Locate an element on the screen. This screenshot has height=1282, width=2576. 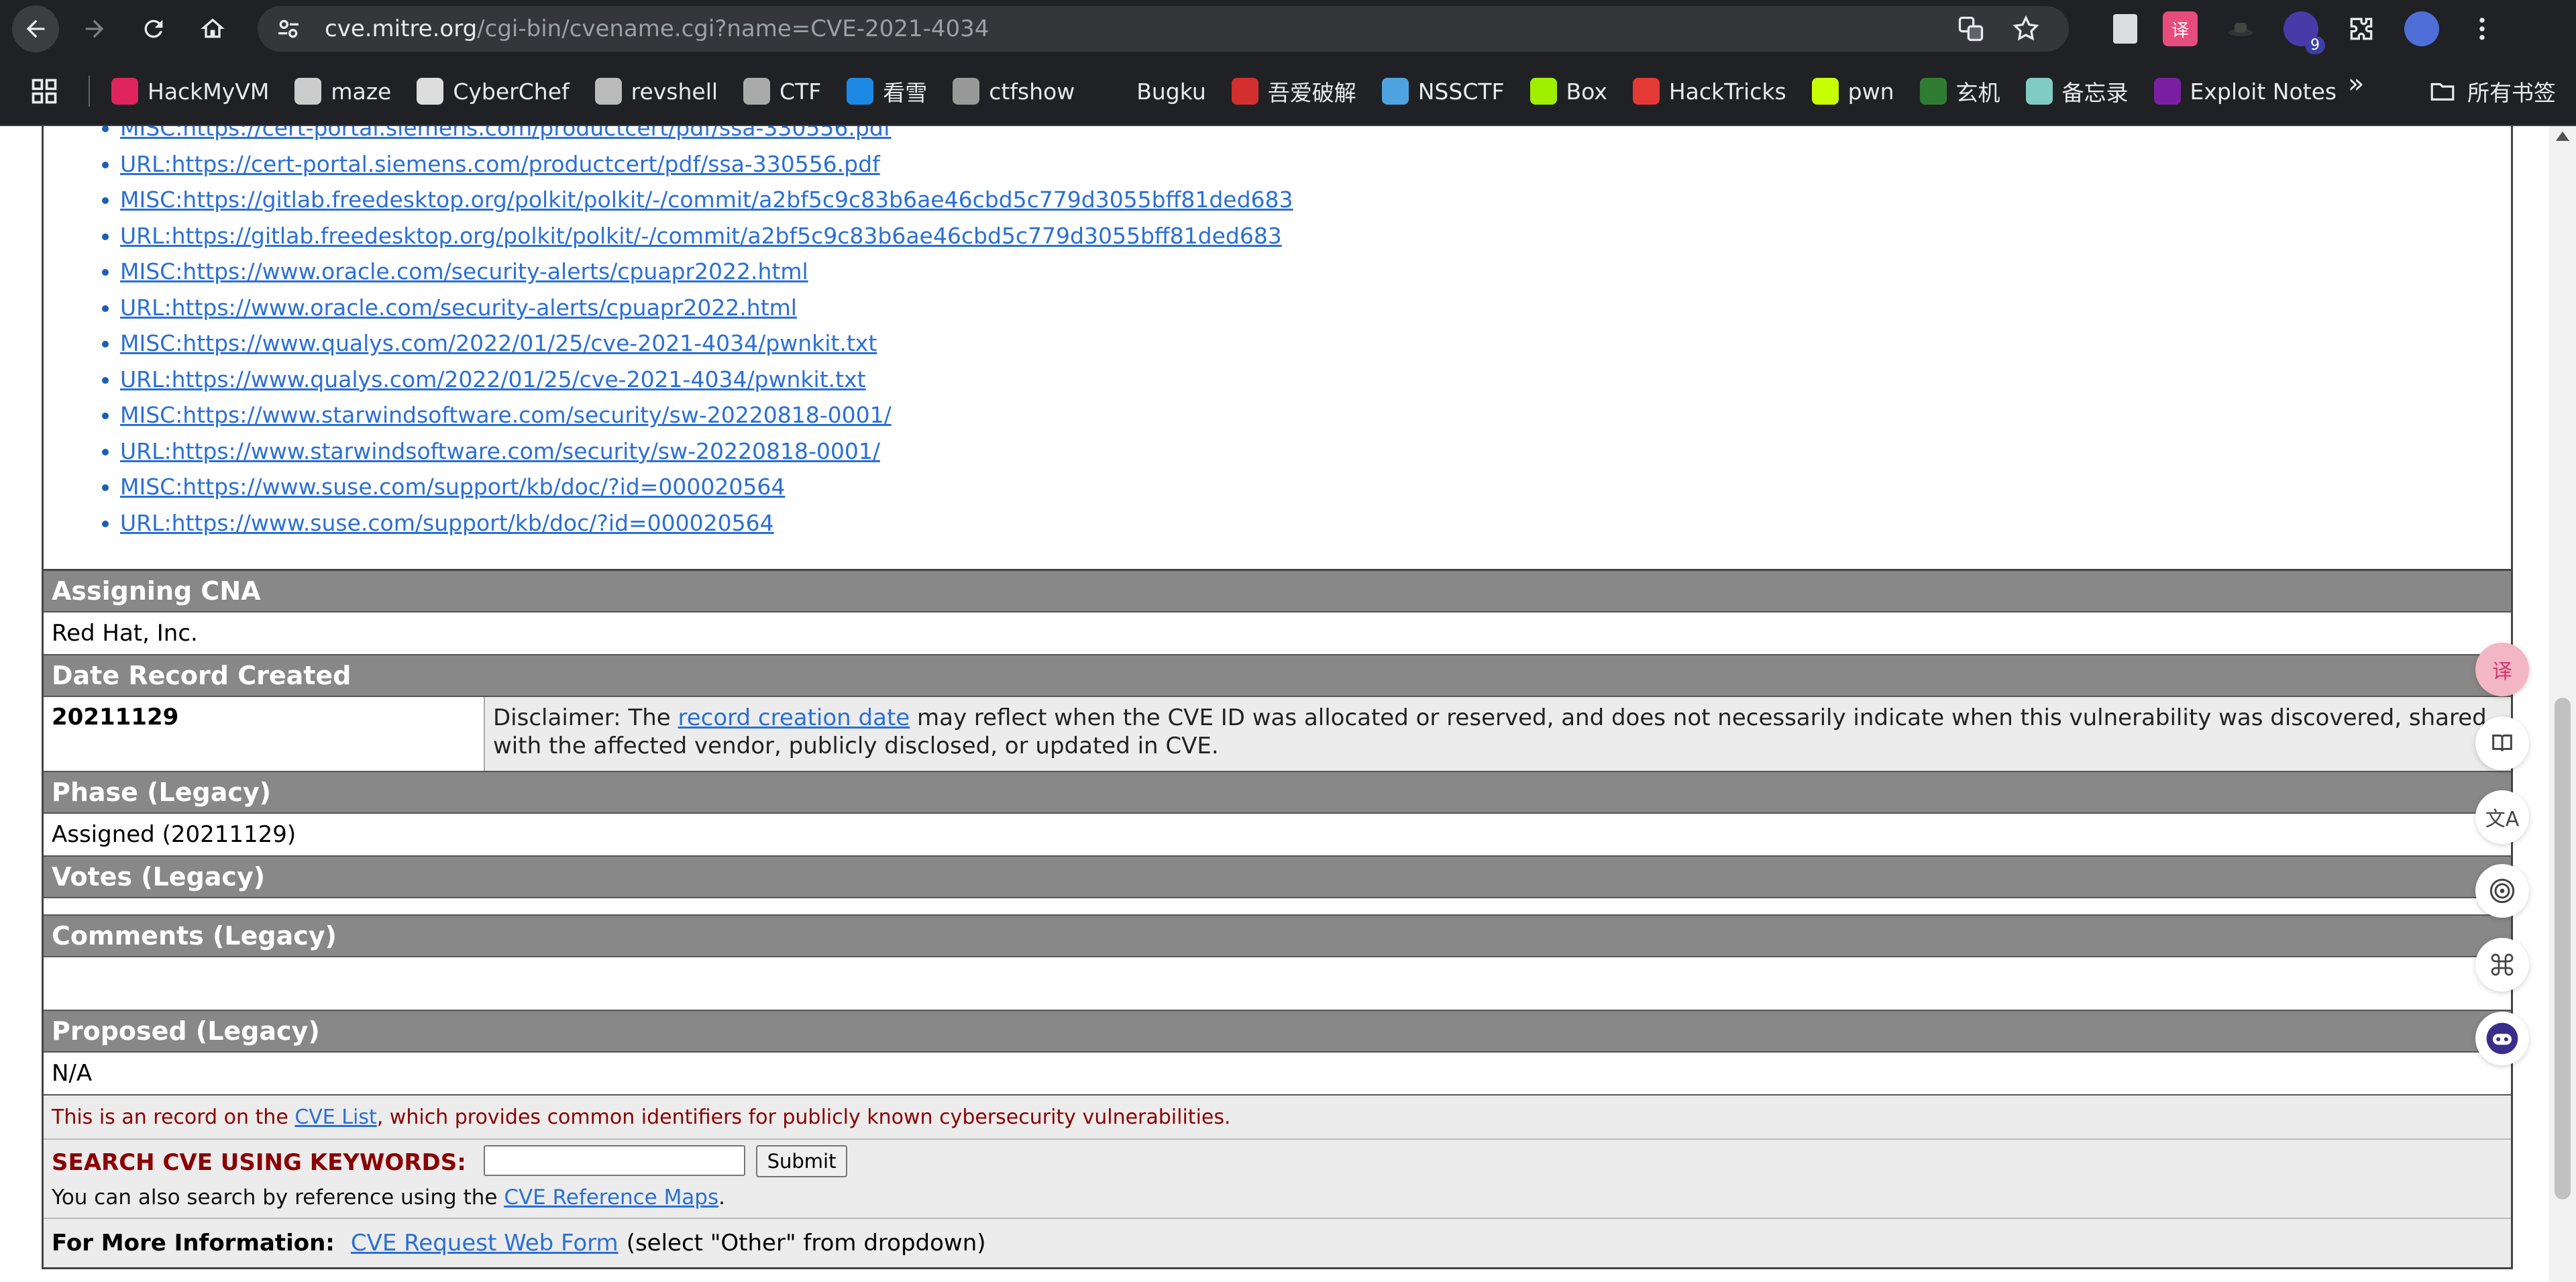
home-button is located at coordinates (212, 28).